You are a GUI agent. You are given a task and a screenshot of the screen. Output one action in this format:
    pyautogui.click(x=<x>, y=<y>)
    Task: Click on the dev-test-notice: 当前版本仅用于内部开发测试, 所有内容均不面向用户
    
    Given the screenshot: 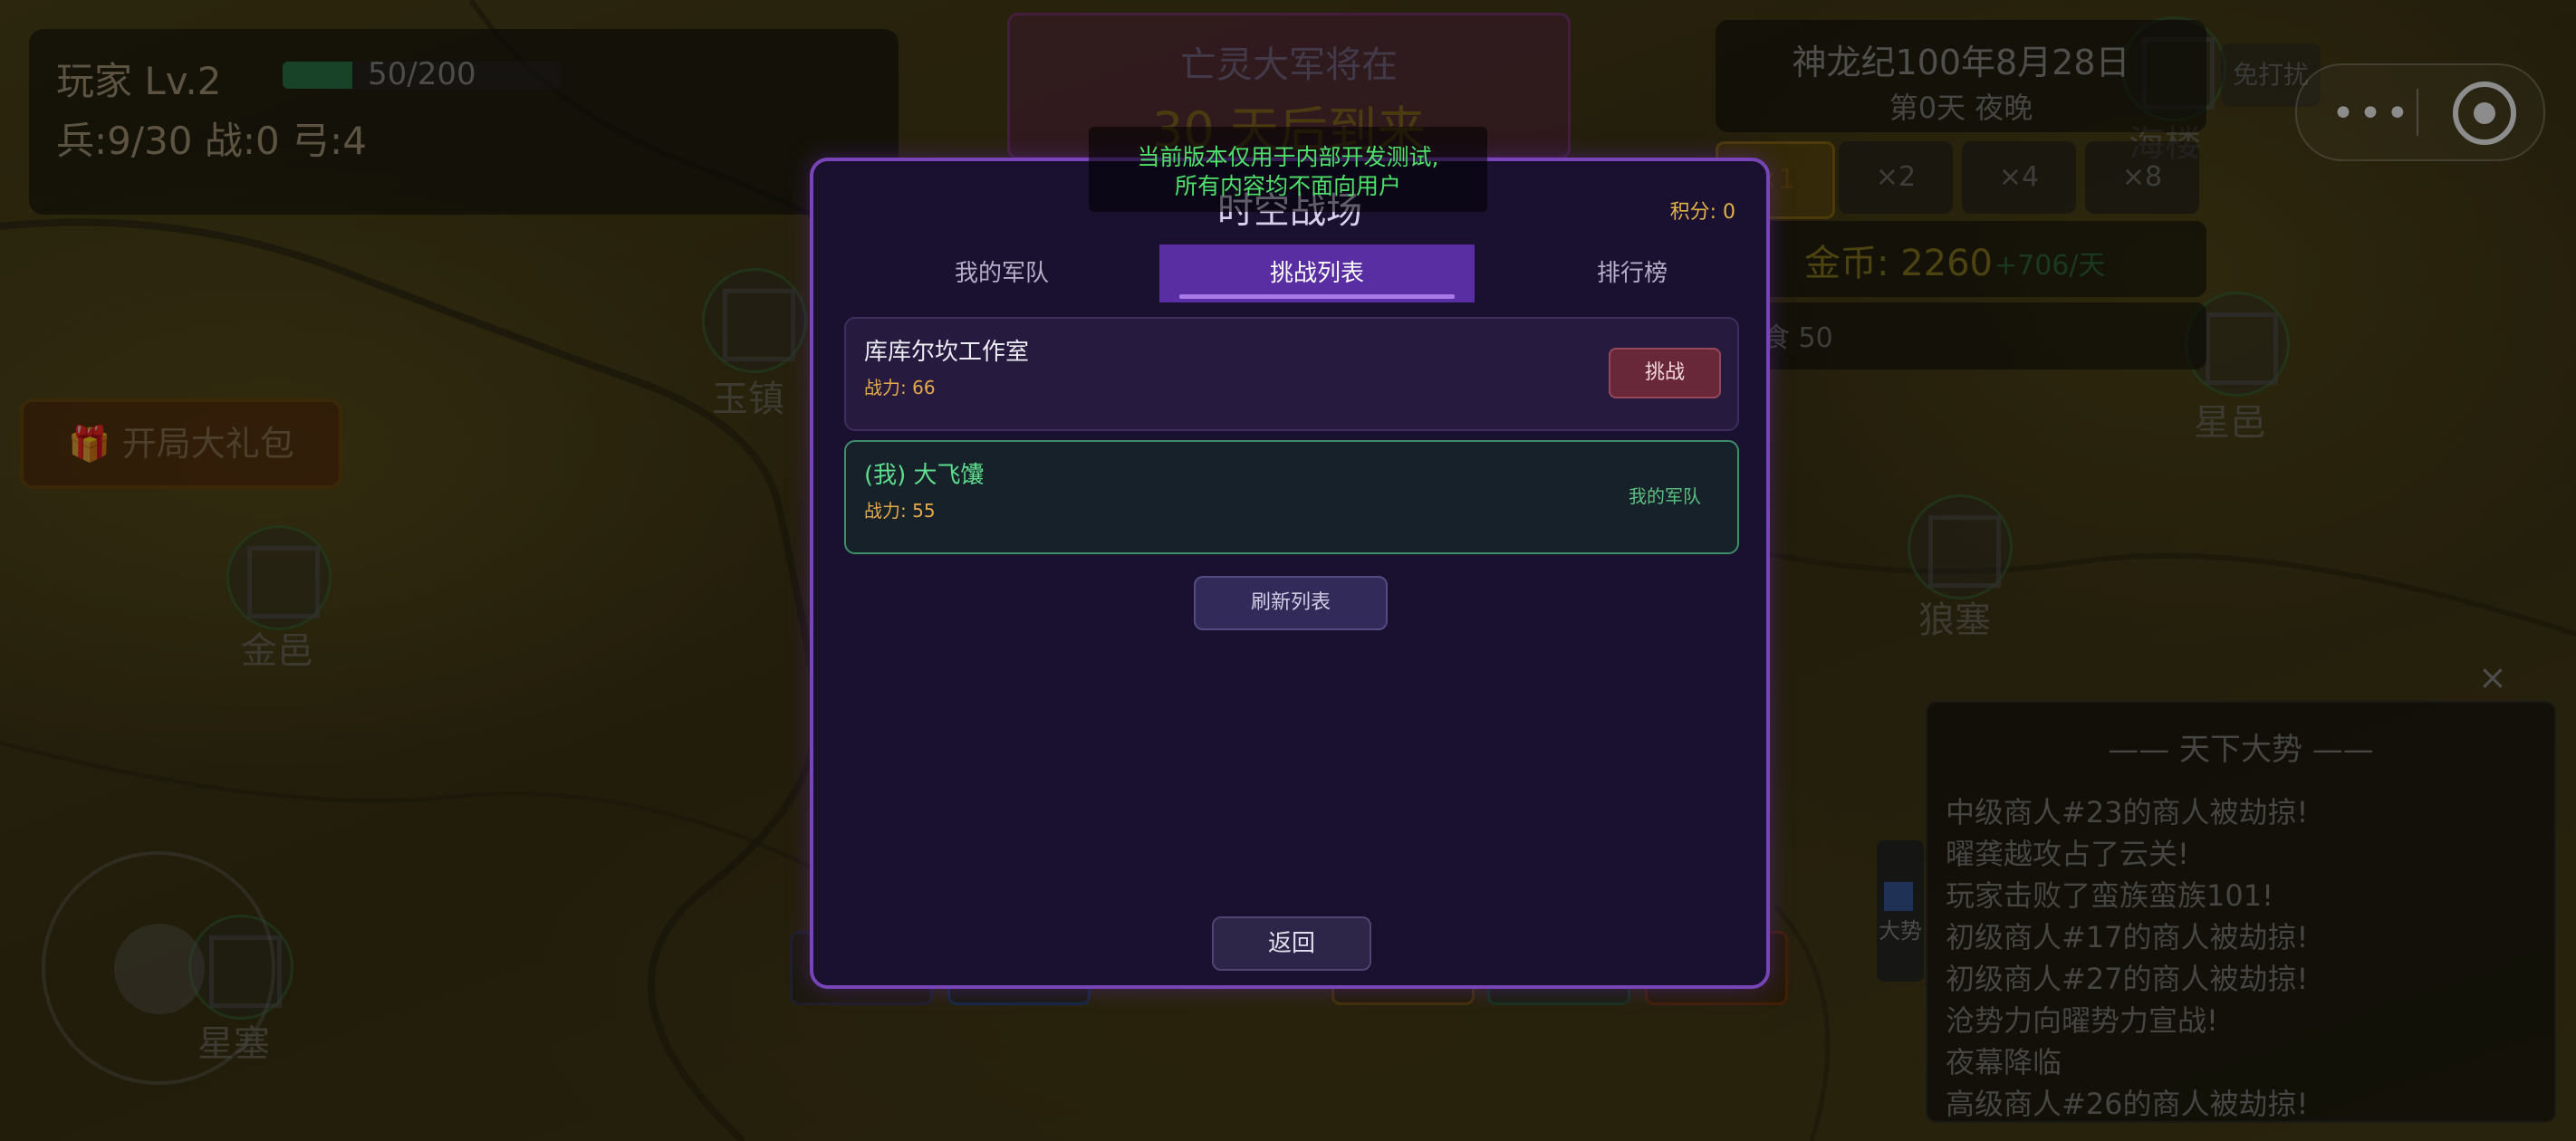 What is the action you would take?
    pyautogui.click(x=1288, y=170)
    